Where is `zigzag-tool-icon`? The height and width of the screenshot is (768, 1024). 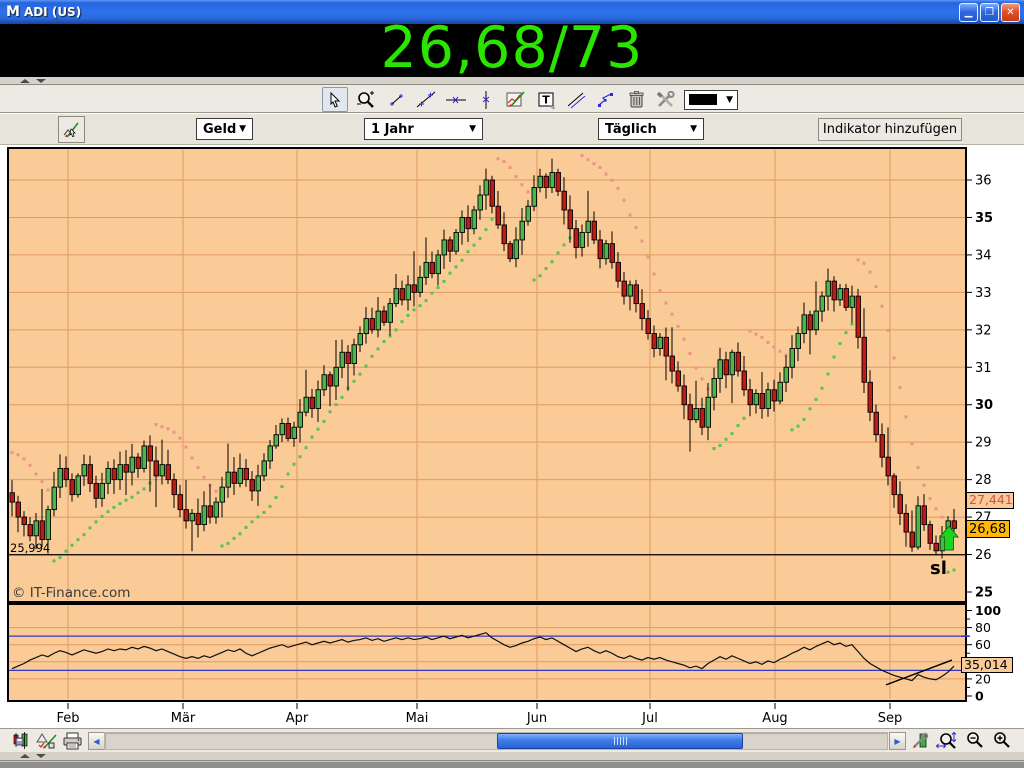
zigzag-tool-icon is located at coordinates (606, 99).